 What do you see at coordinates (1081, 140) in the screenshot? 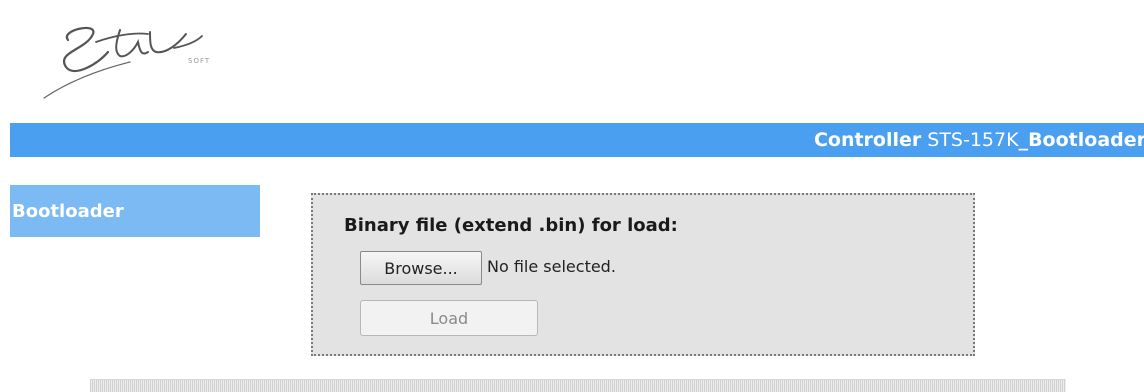
I see `controller-name: _Bootloader` at bounding box center [1081, 140].